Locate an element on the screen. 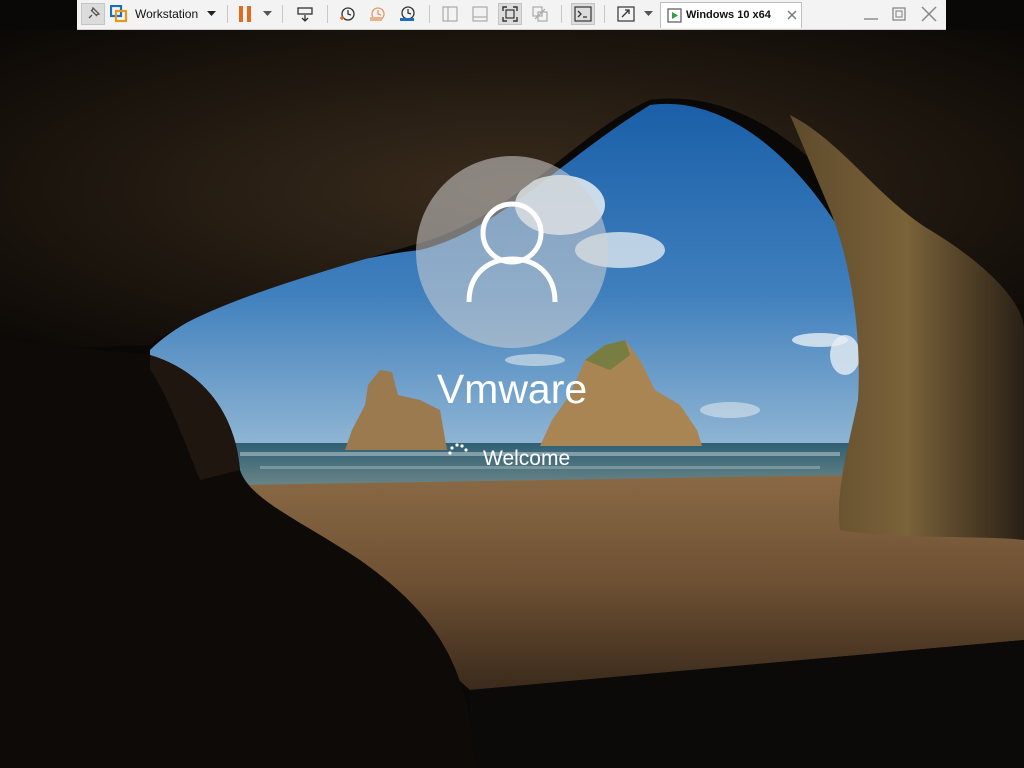 Image resolution: width=1024 pixels, height=768 pixels. full-screen-icon is located at coordinates (510, 14).